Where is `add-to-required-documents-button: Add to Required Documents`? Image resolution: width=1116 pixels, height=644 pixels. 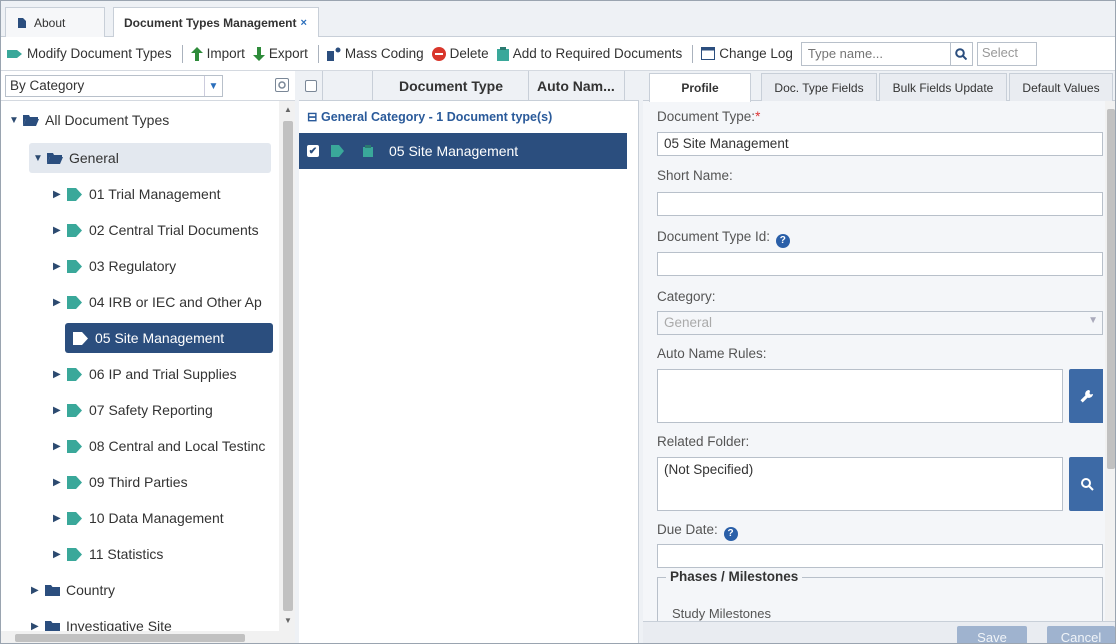 add-to-required-documents-button: Add to Required Documents is located at coordinates (589, 53).